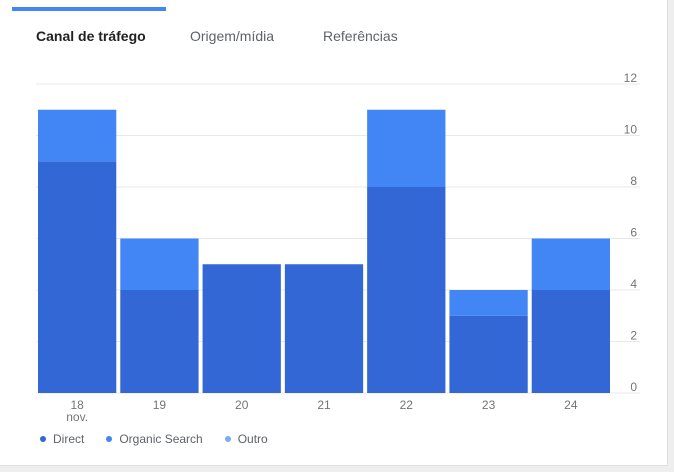 The height and width of the screenshot is (472, 674). What do you see at coordinates (407, 405) in the screenshot?
I see `x-tick-label: 22` at bounding box center [407, 405].